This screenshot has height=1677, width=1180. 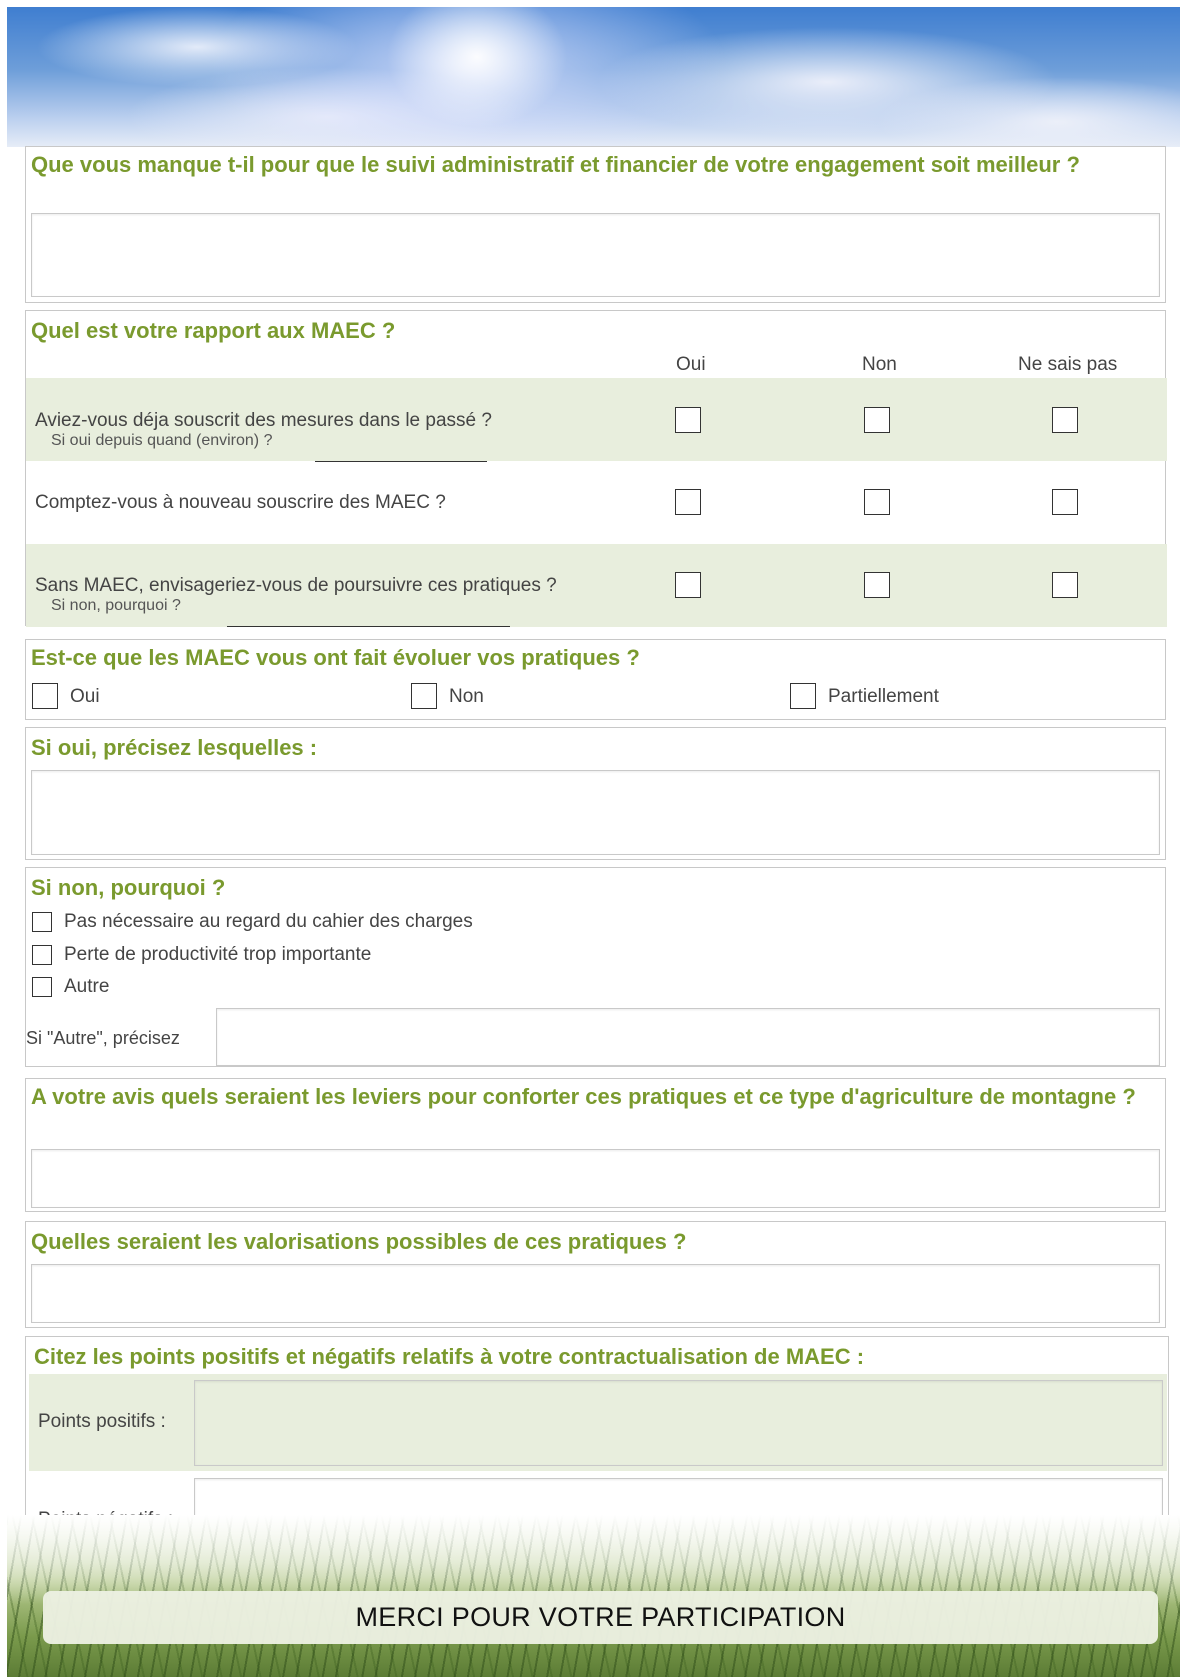 What do you see at coordinates (162, 440) in the screenshot?
I see `row-sublabel: Si oui depuis quand (environ) ?` at bounding box center [162, 440].